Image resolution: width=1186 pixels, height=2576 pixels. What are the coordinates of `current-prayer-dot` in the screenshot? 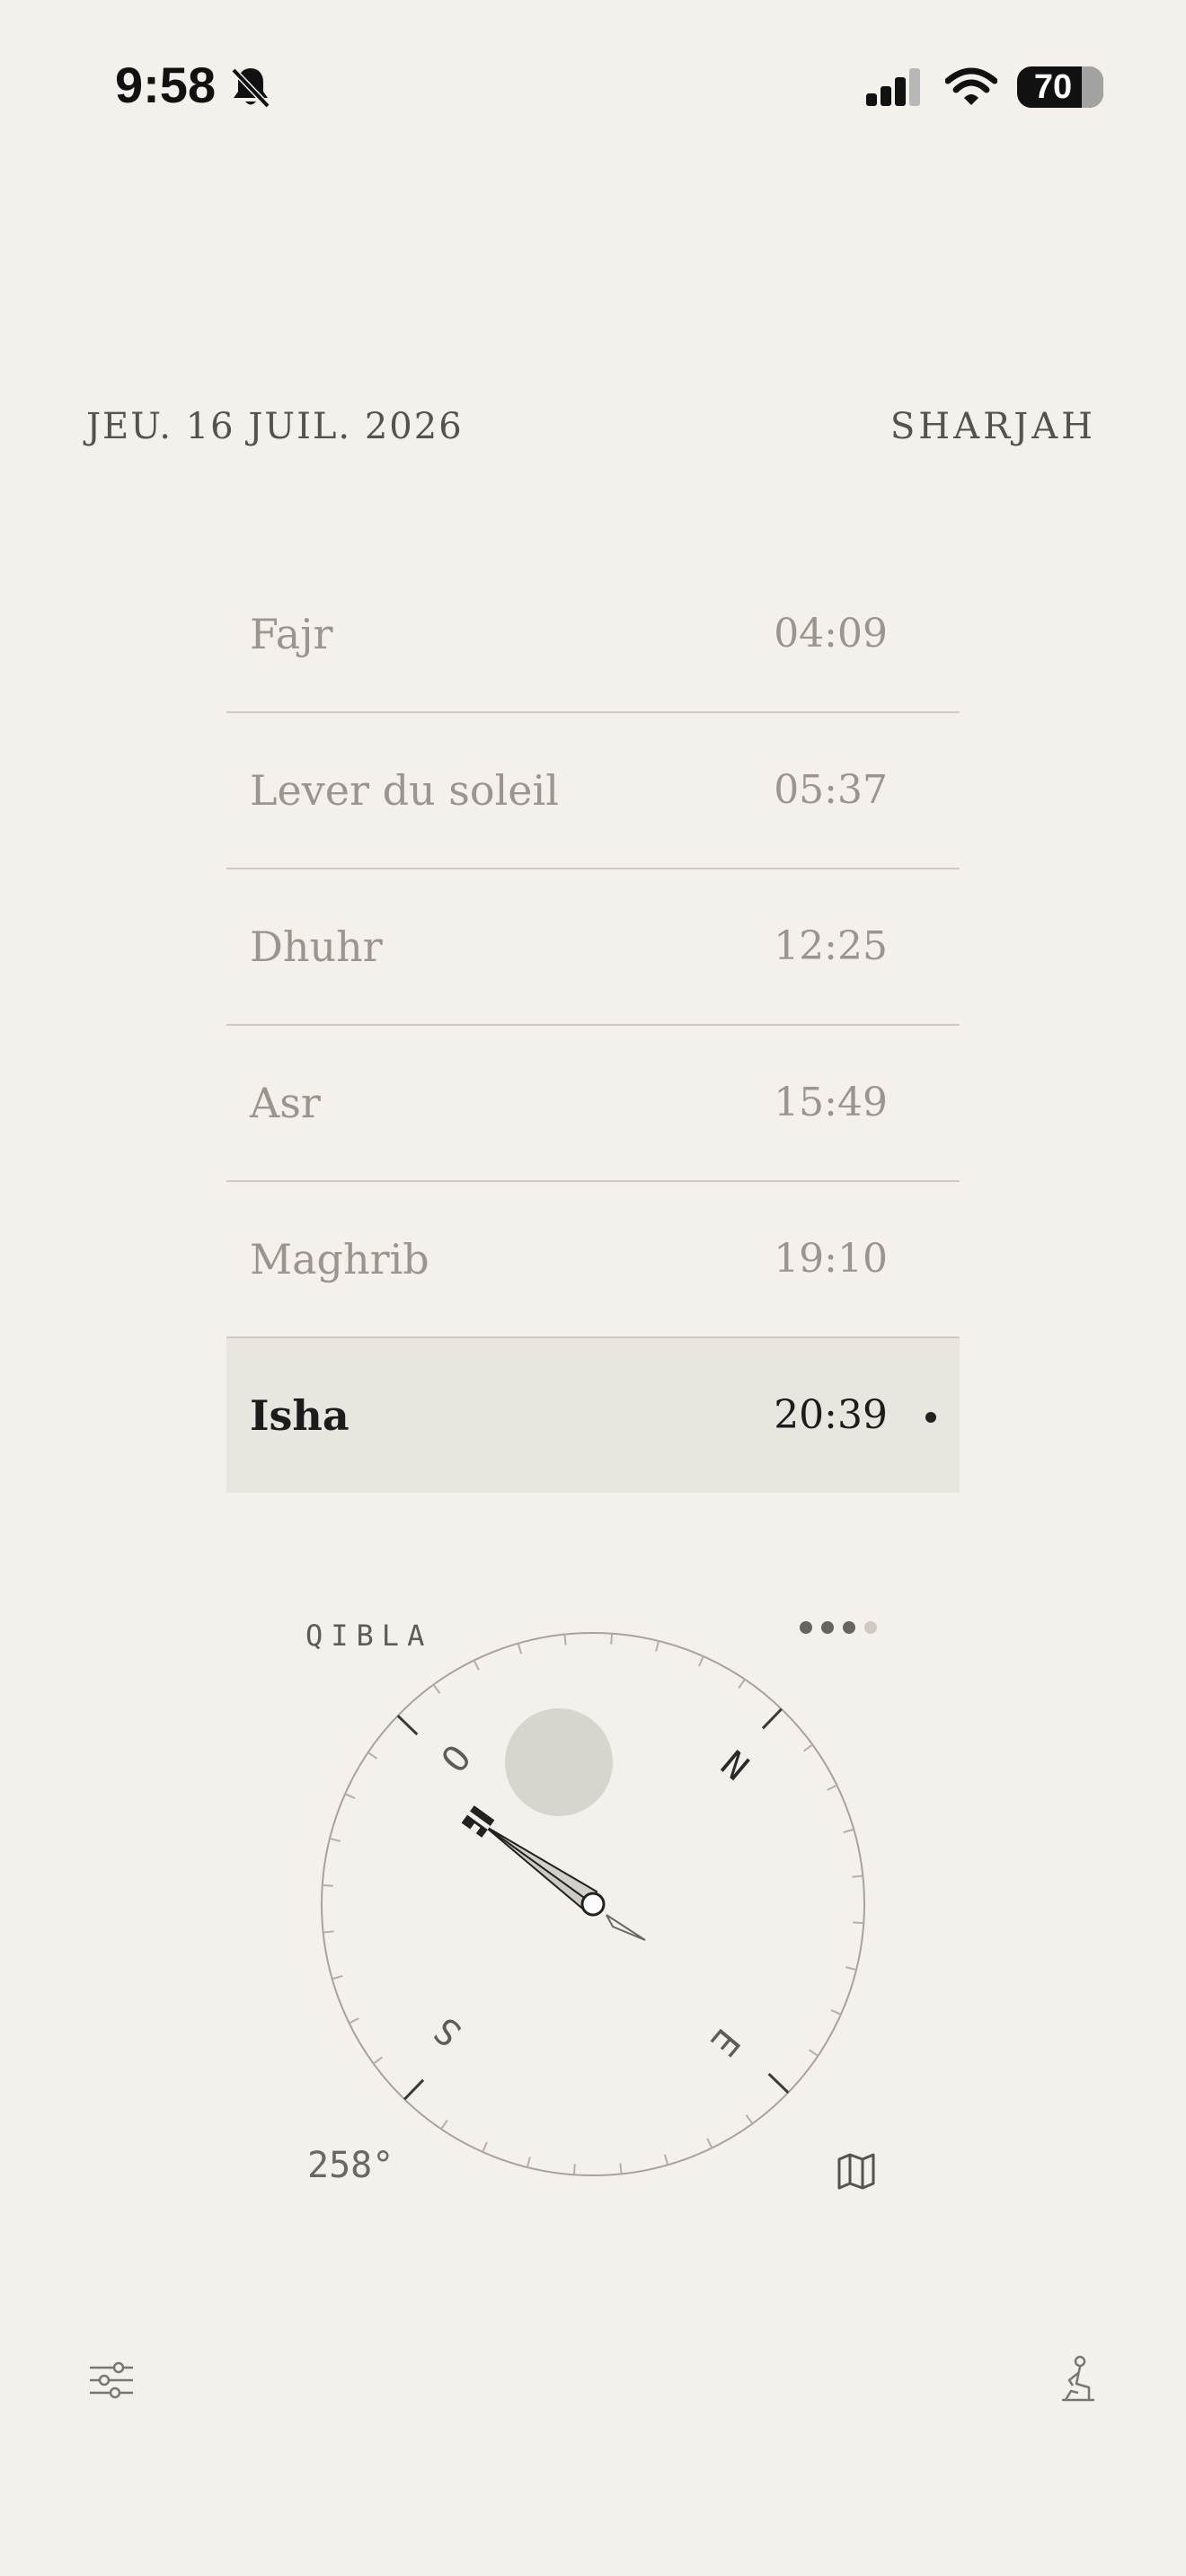 It's located at (930, 1417).